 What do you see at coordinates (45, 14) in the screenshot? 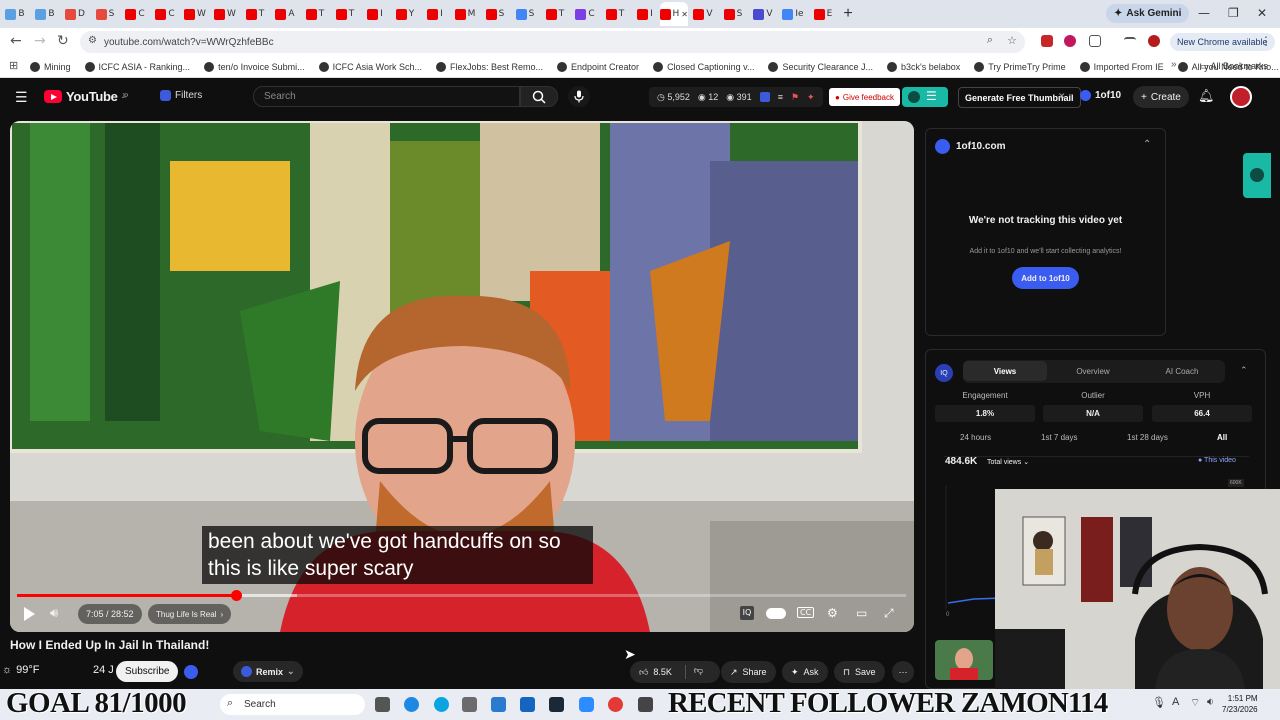
I see `browser-tab: B` at bounding box center [45, 14].